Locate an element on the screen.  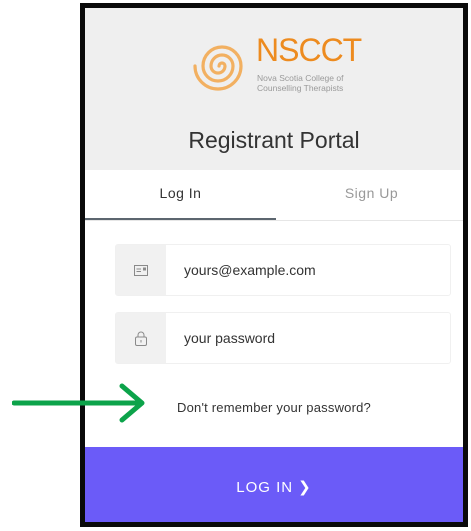
email-icon-box is located at coordinates (141, 270).